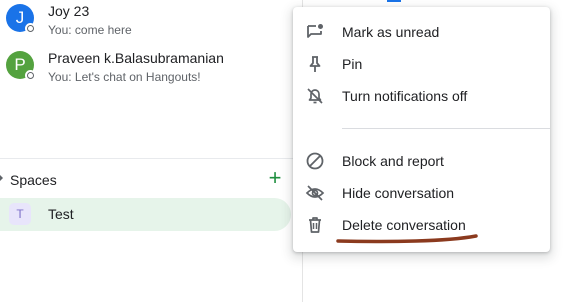  Describe the element at coordinates (404, 225) in the screenshot. I see `menu-item-label: Delete conversation` at that location.